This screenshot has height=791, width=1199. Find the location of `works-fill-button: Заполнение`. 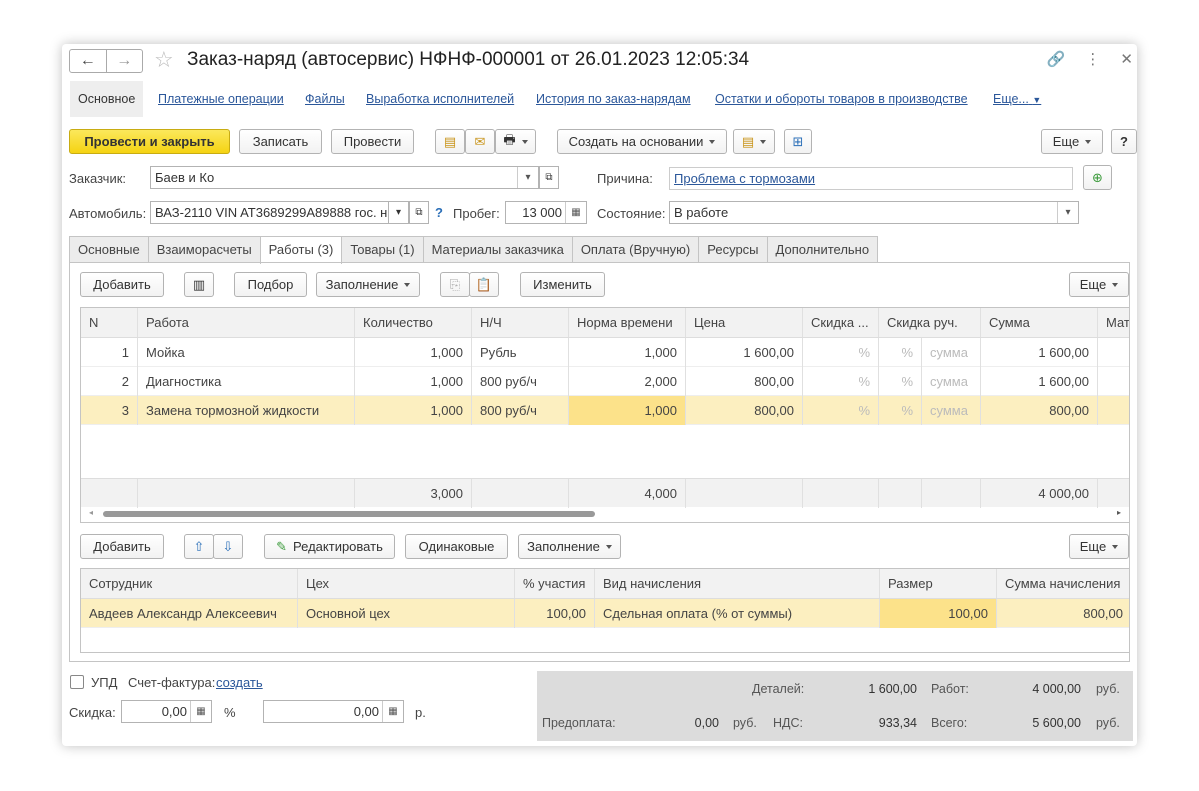

works-fill-button: Заполнение is located at coordinates (368, 284).